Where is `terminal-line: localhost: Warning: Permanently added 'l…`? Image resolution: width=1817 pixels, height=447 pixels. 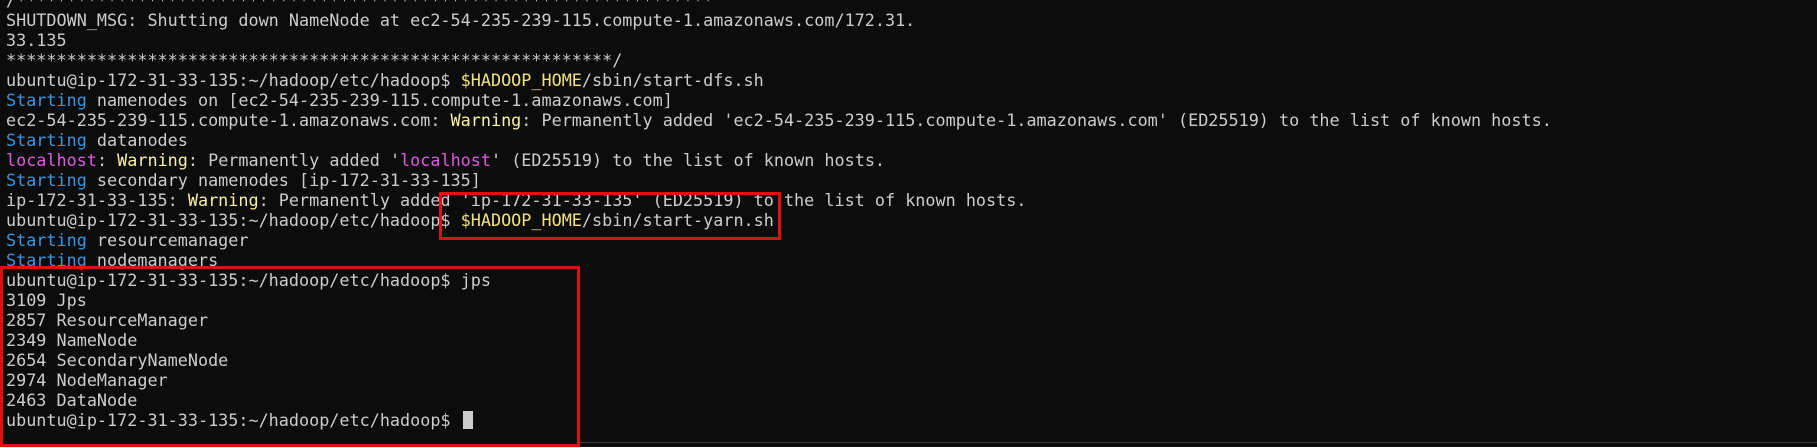
terminal-line: localhost: Warning: Permanently added 'l… is located at coordinates (911, 160).